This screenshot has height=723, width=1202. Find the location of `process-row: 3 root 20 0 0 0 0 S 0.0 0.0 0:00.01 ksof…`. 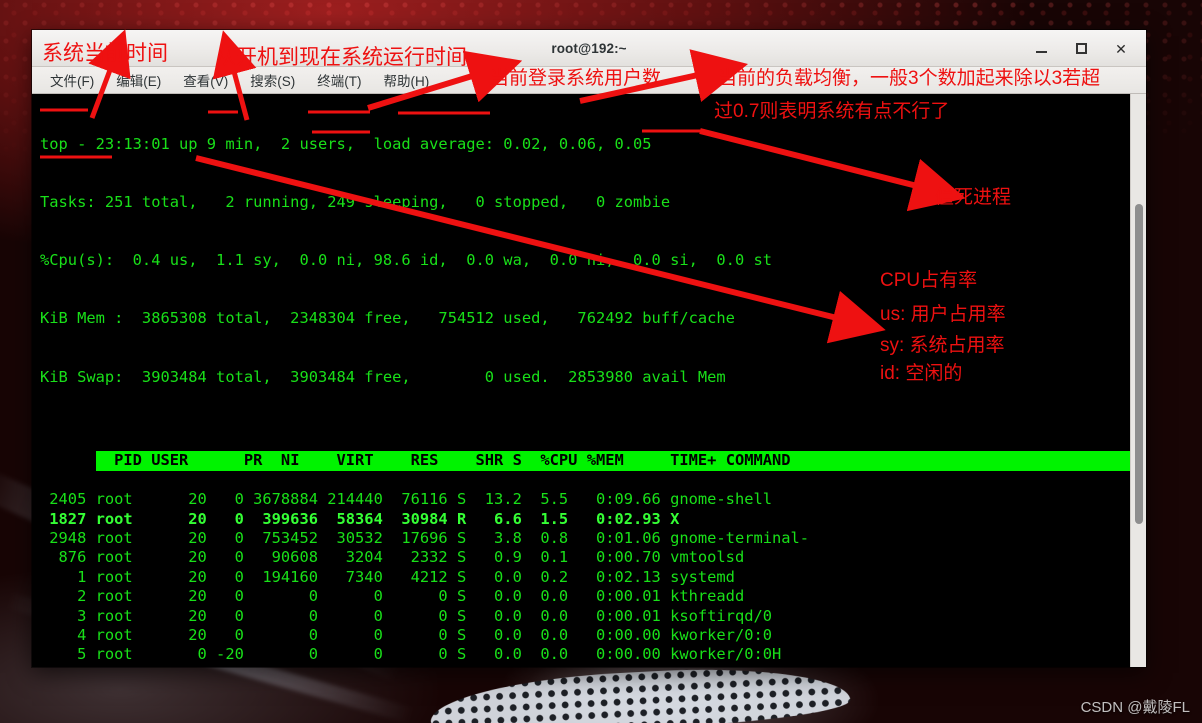

process-row: 3 root 20 0 0 0 0 S 0.0 0.0 0:00.01 ksof… is located at coordinates (406, 615).